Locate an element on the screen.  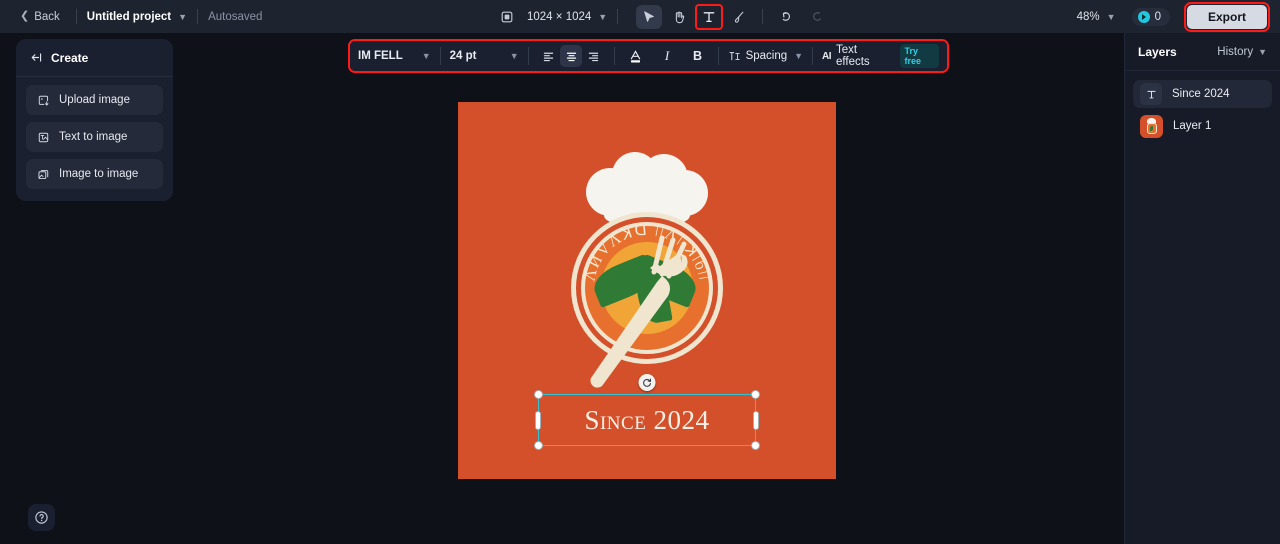
layer-row-layer-1: Layer 1 is located at coordinates (1202, 126).